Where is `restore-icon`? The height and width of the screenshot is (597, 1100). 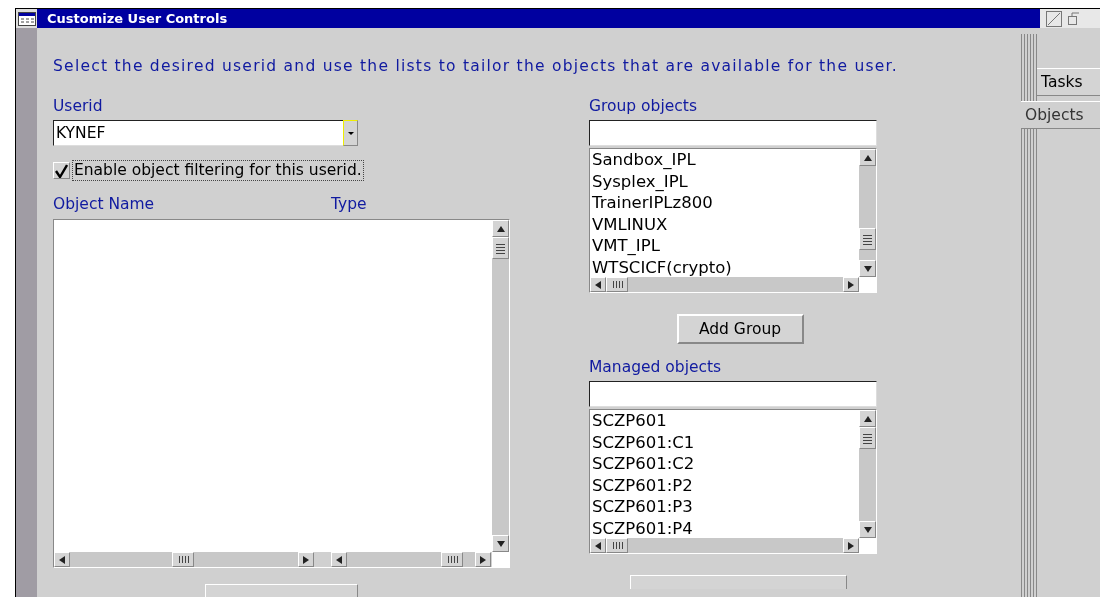 restore-icon is located at coordinates (1074, 18).